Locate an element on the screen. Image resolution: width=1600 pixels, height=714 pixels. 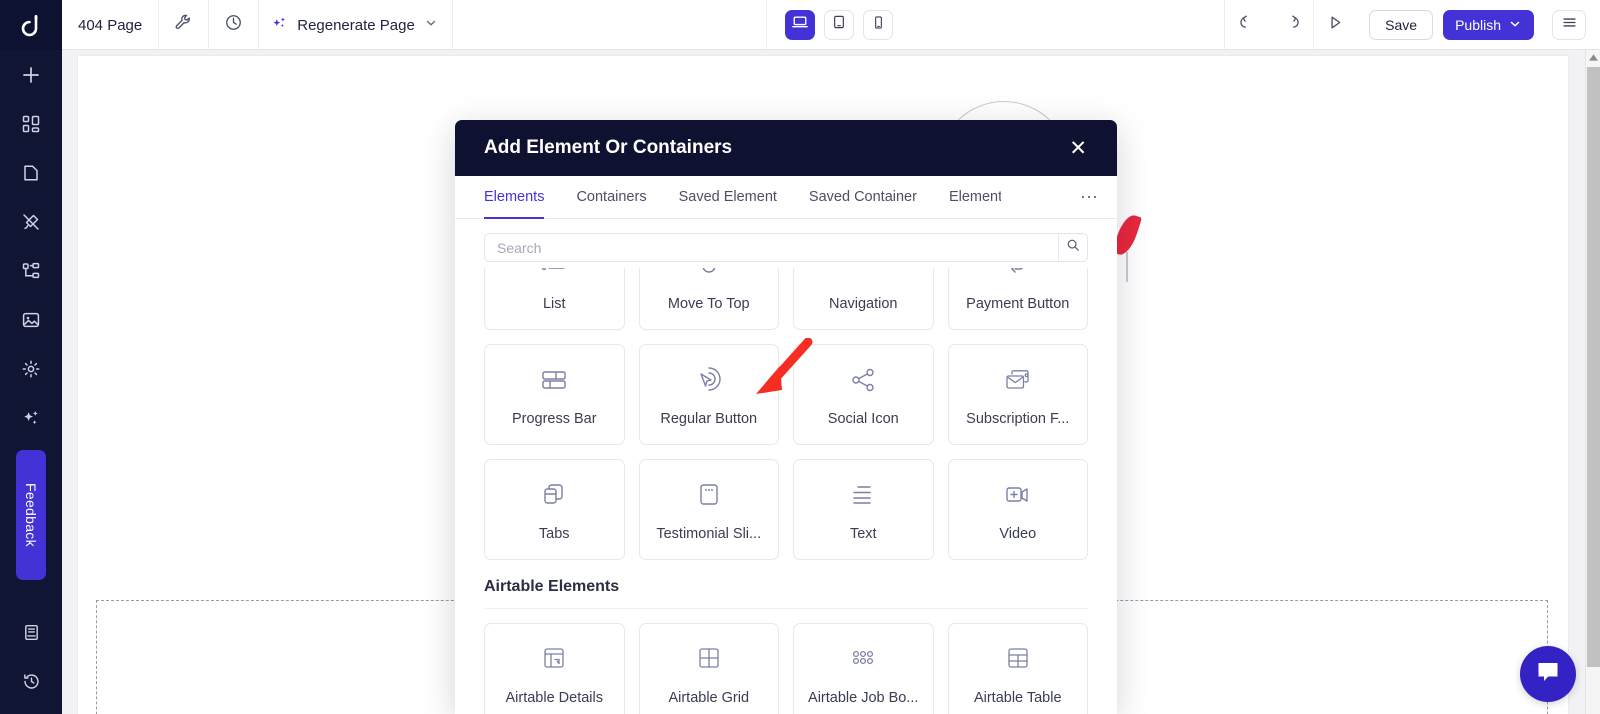
element-card-label: List is located at coordinates (554, 303).